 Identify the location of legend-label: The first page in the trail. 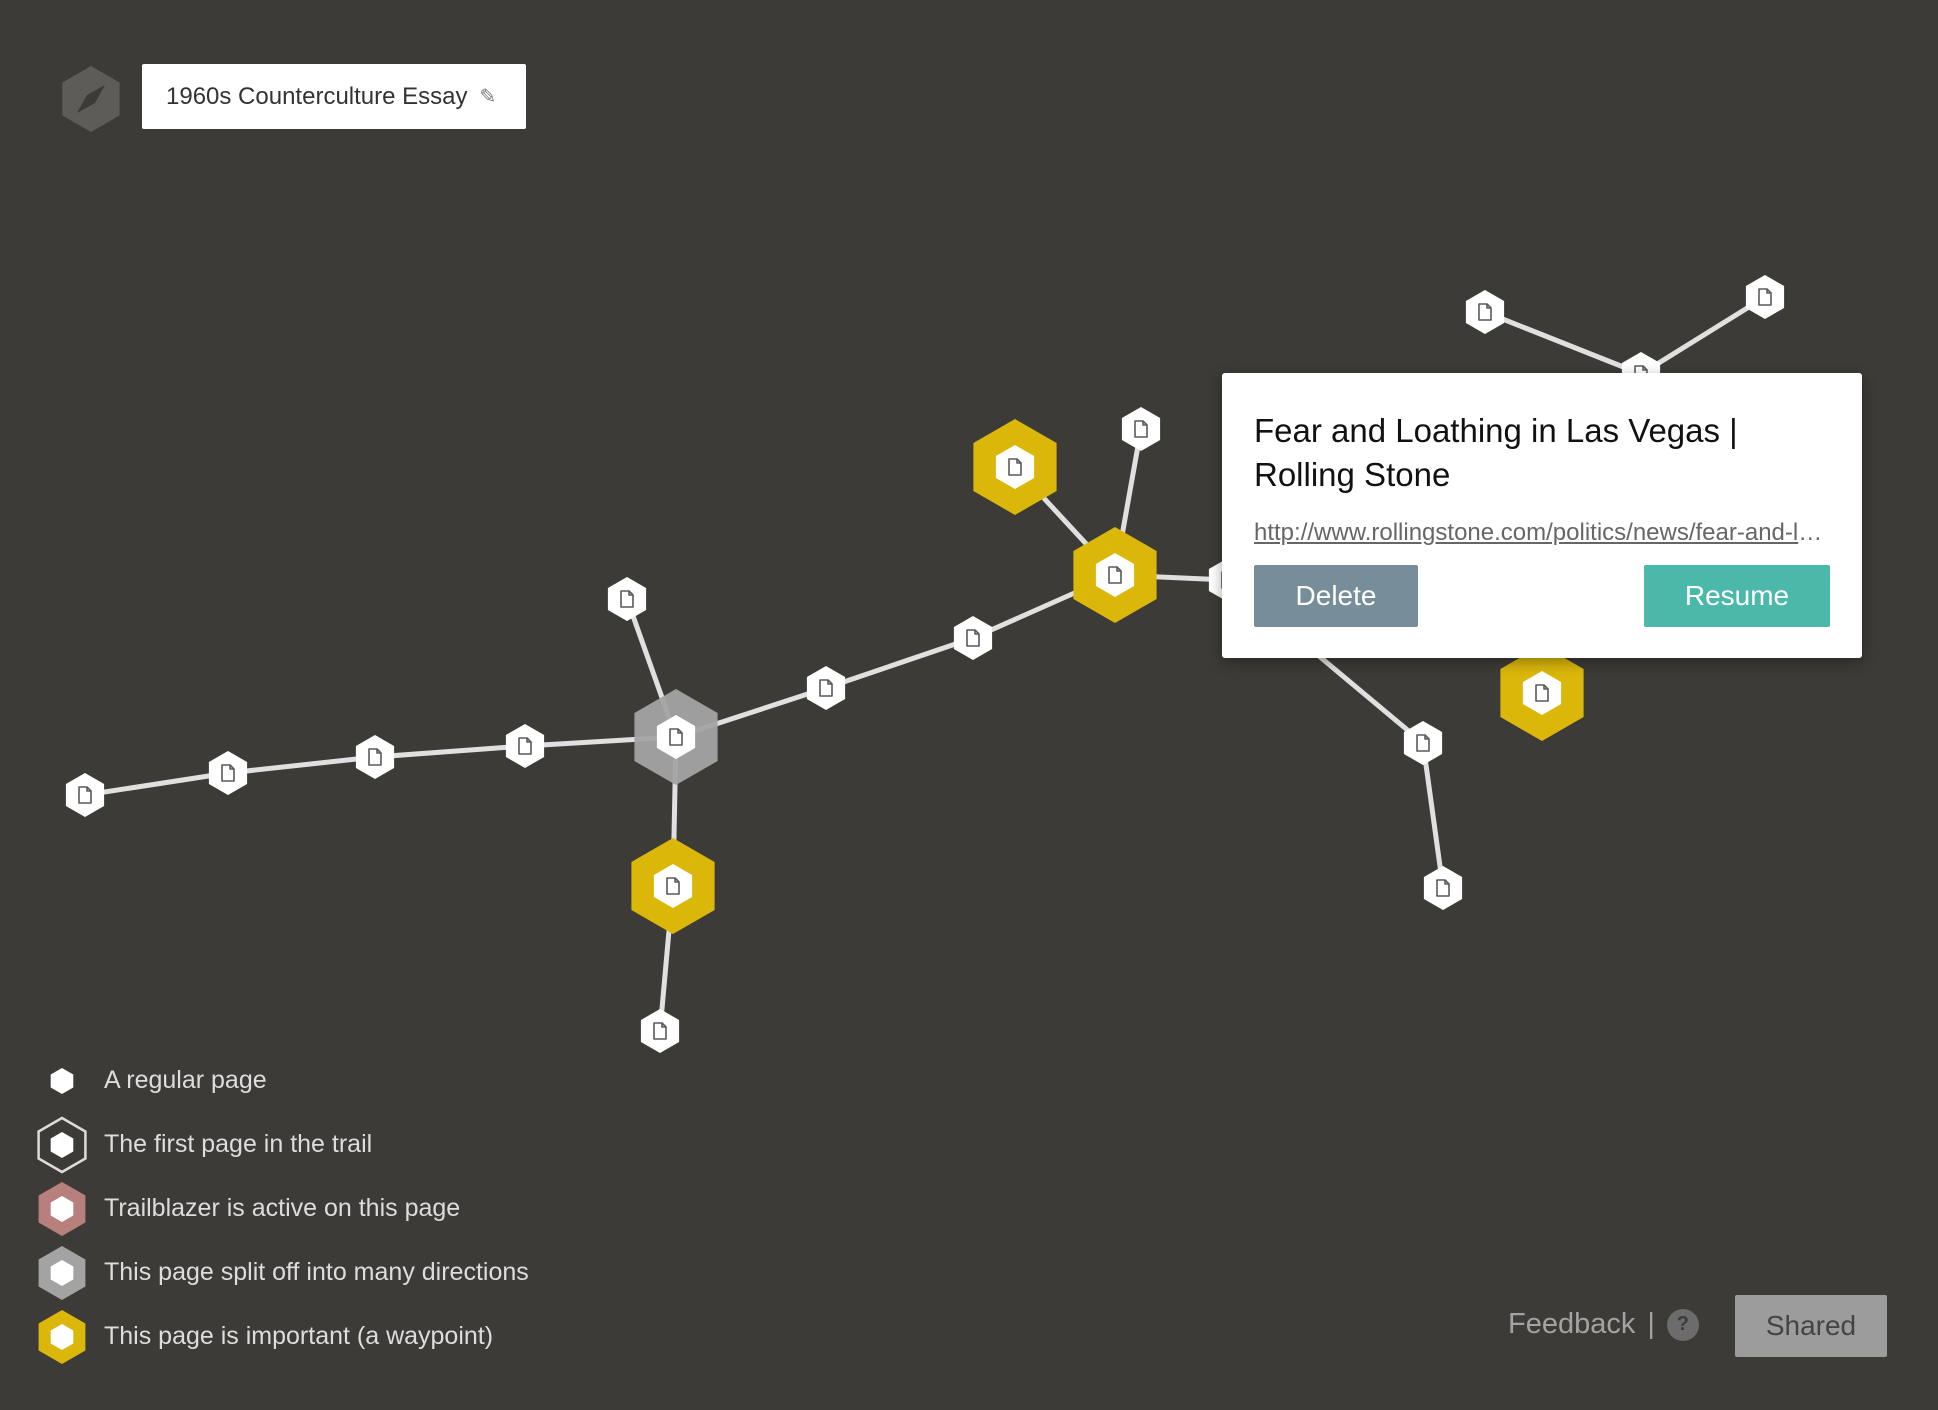
(238, 1144).